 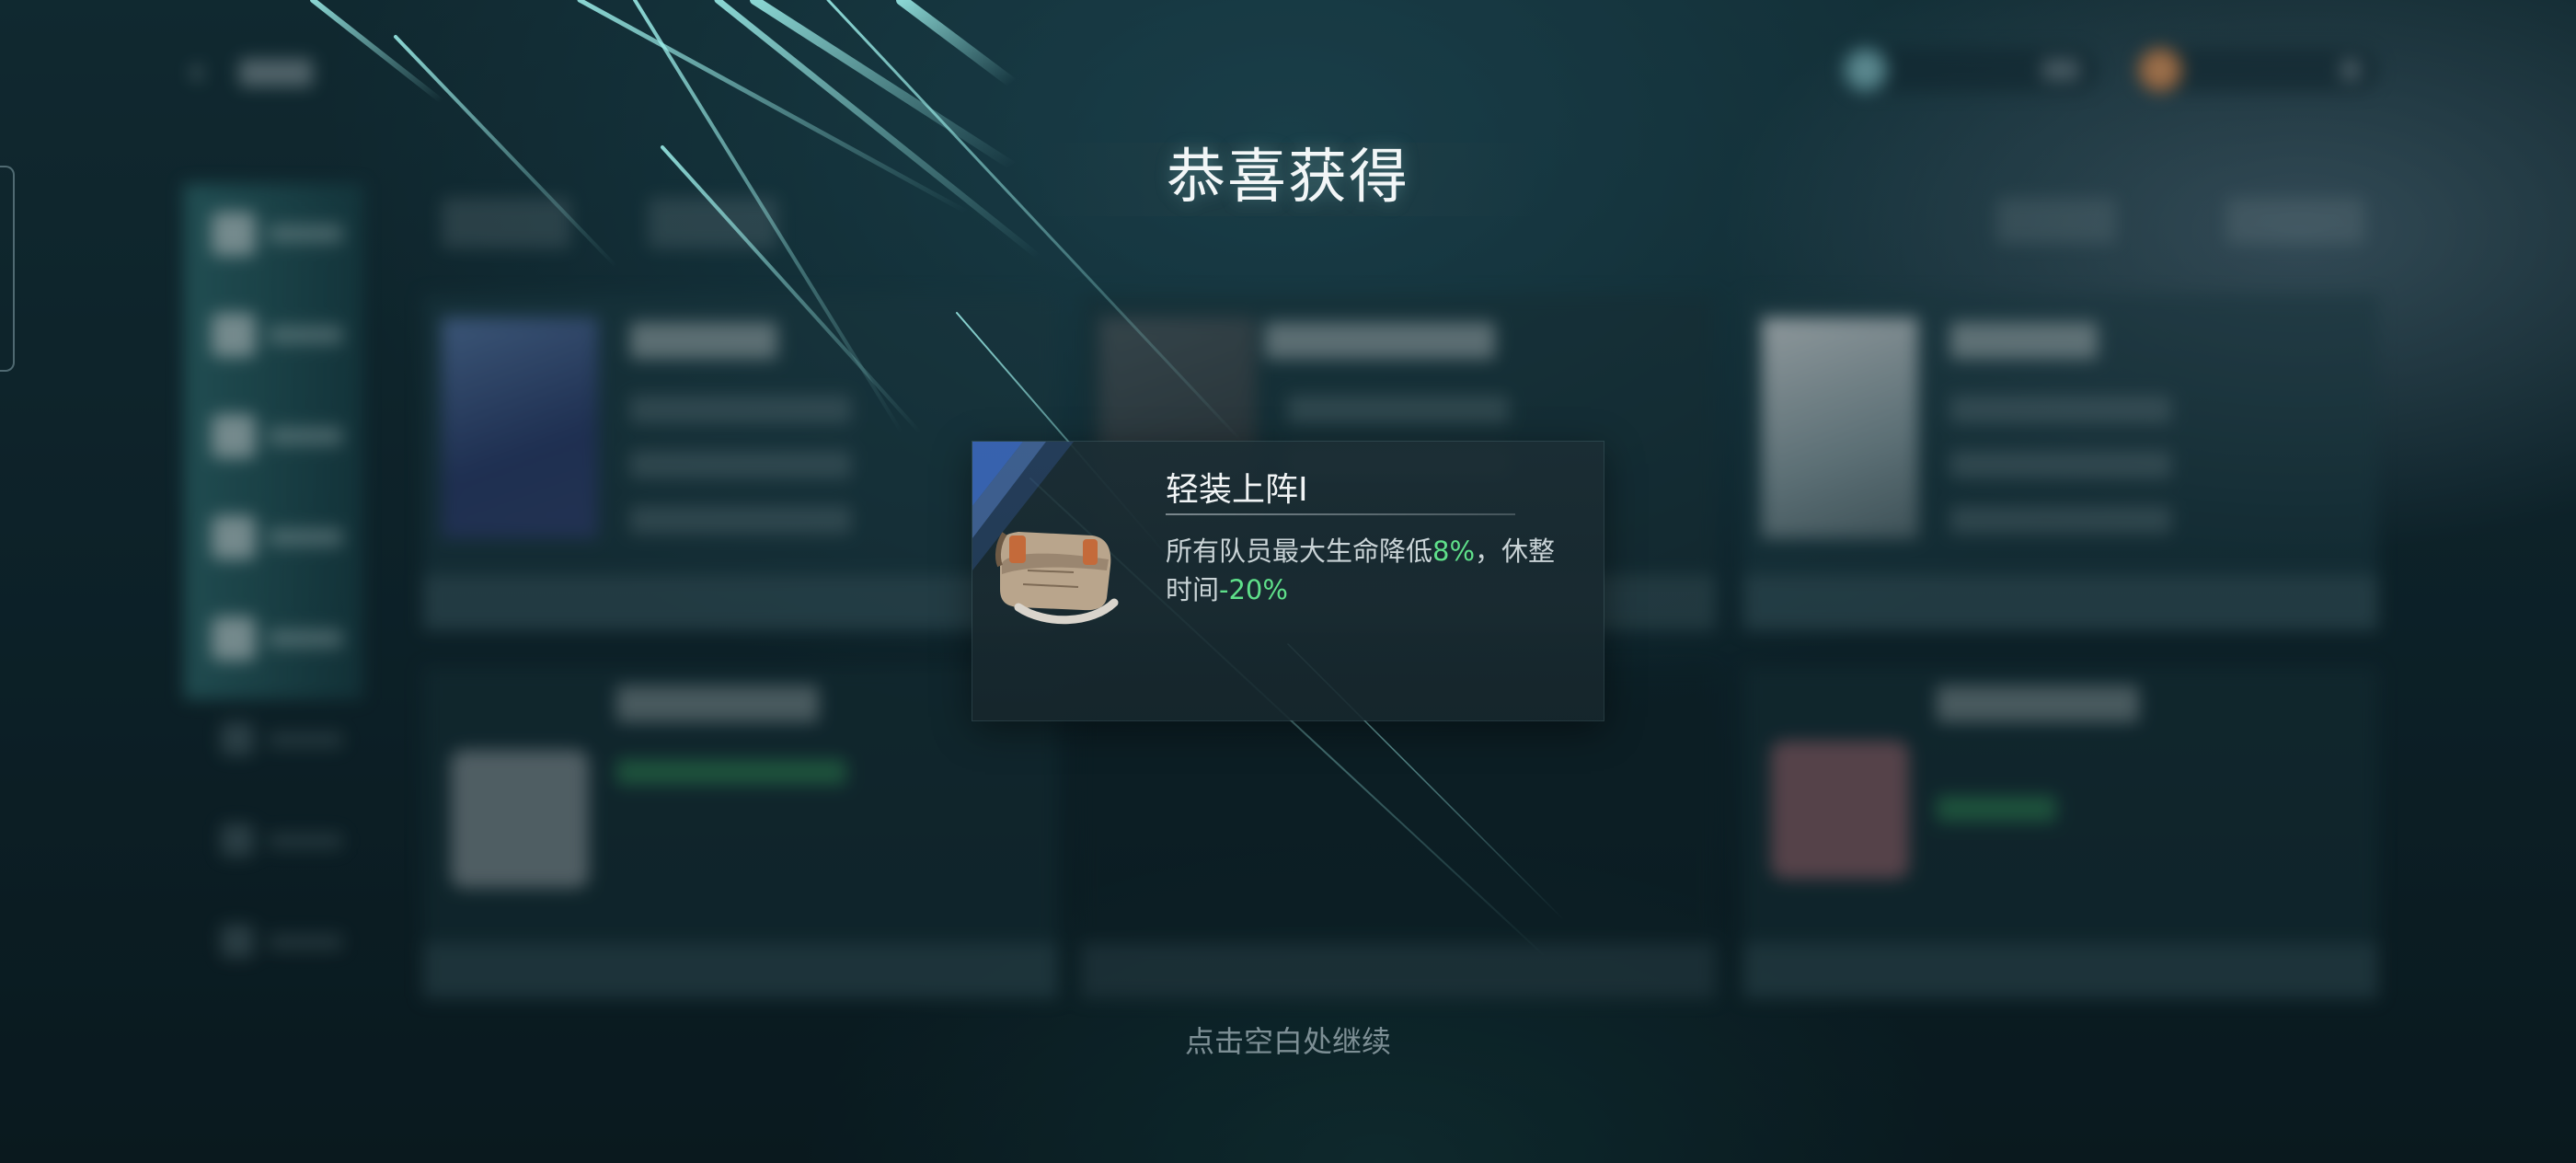 What do you see at coordinates (1253, 589) in the screenshot?
I see `desc-highlight-value: -20%` at bounding box center [1253, 589].